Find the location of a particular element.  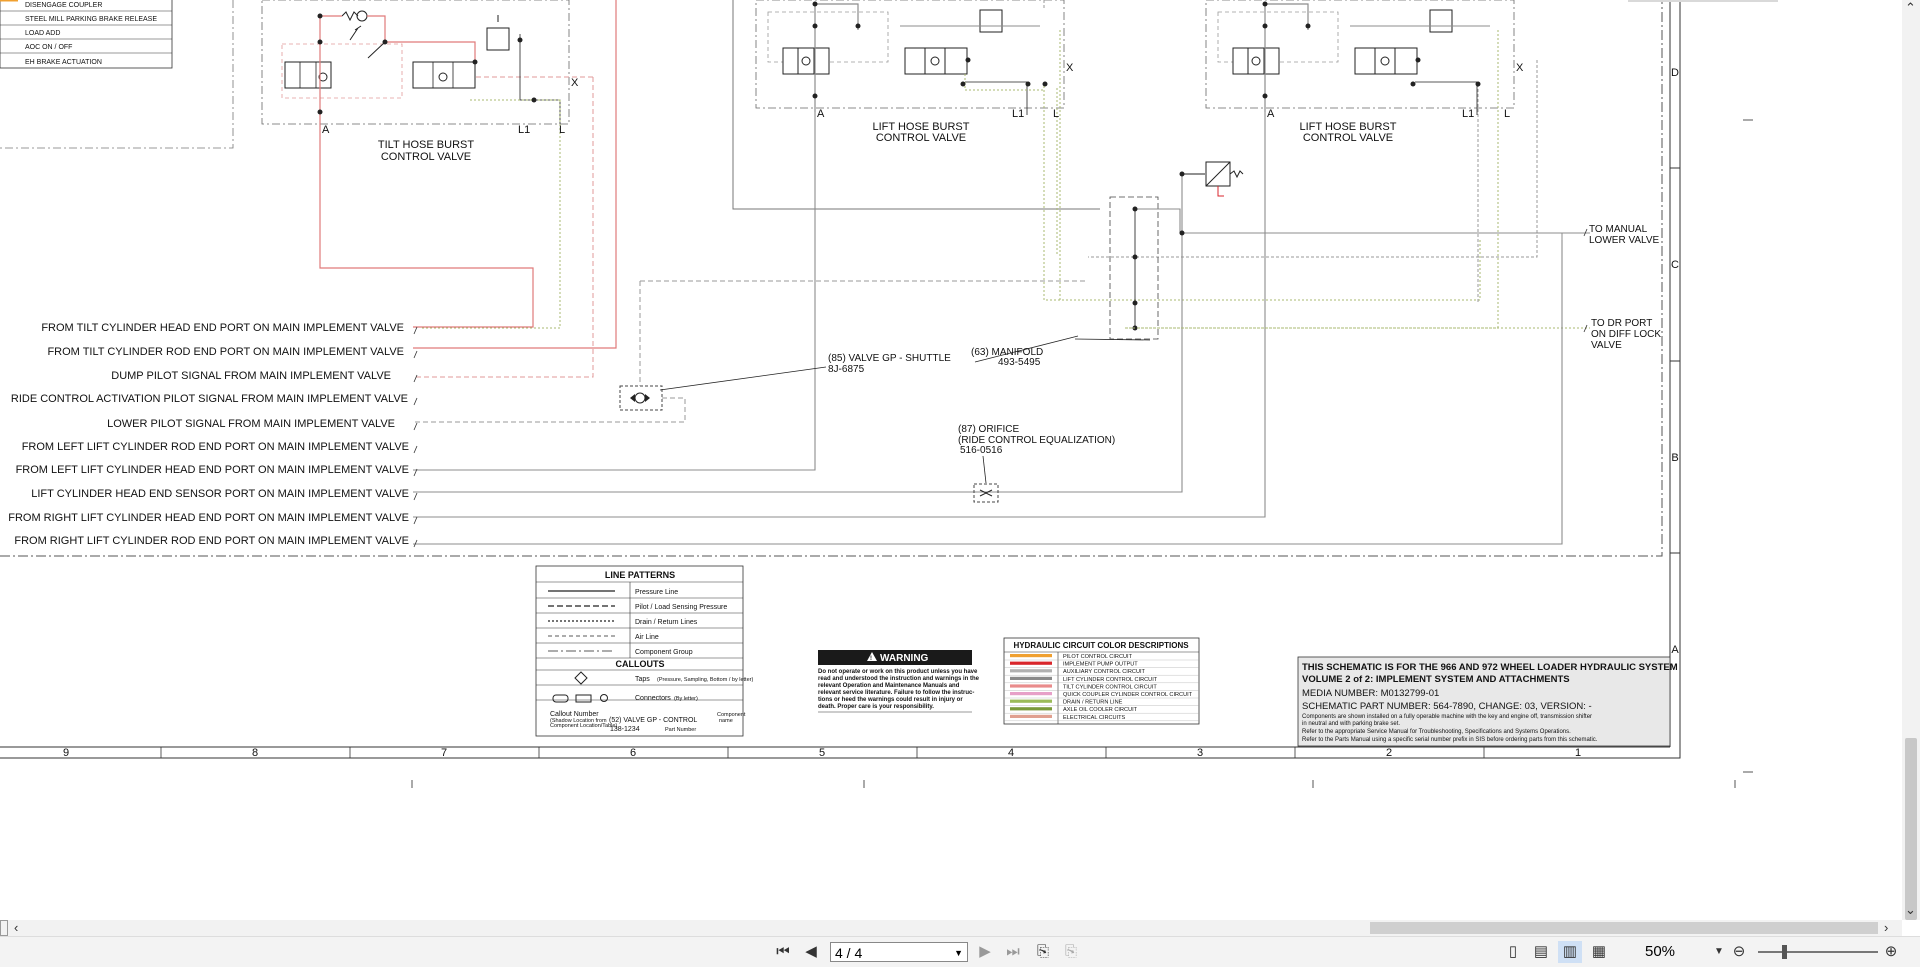

legend-row: DISENGAGE COUPLER is located at coordinates (63, 5).